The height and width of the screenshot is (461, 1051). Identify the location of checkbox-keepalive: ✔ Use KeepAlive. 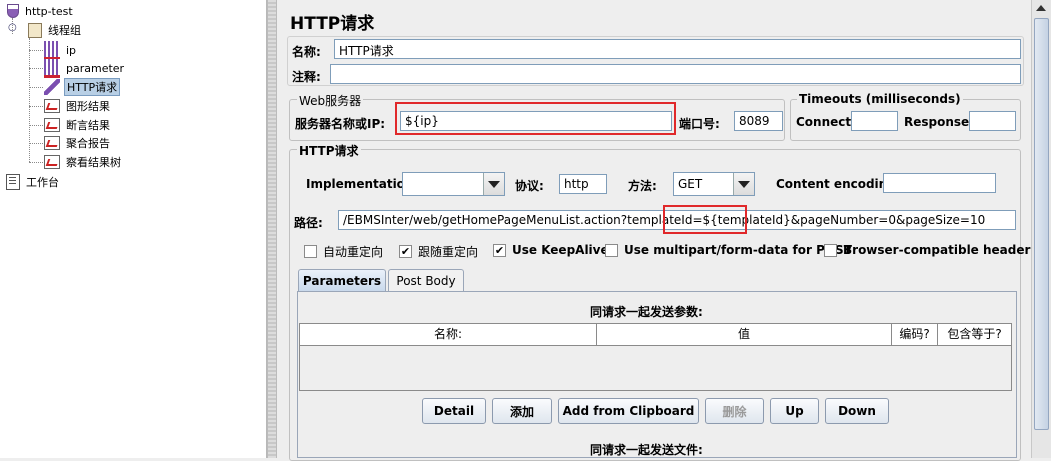
(551, 250).